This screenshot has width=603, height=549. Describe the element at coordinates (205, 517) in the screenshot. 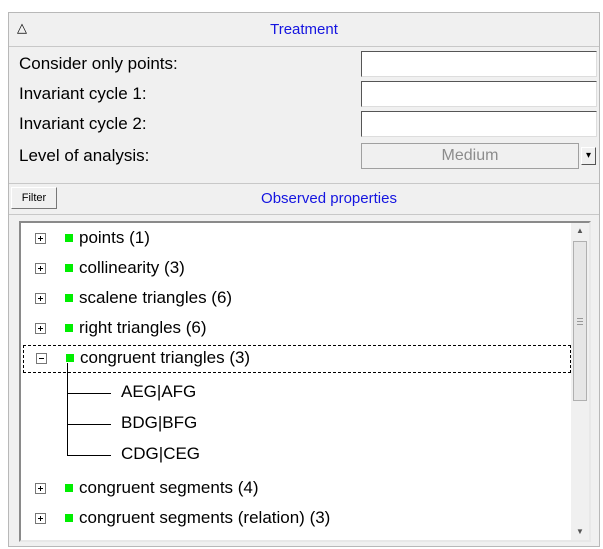

I see `tree-item-label: congruent segments (relation) (3)` at that location.